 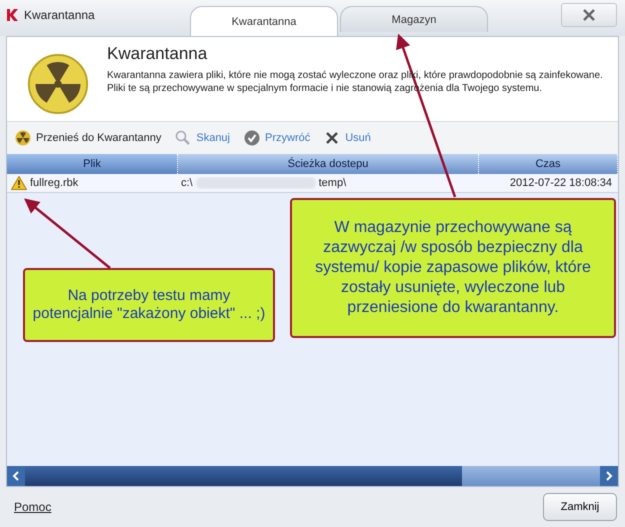 What do you see at coordinates (13, 15) in the screenshot?
I see `app-logo-icon` at bounding box center [13, 15].